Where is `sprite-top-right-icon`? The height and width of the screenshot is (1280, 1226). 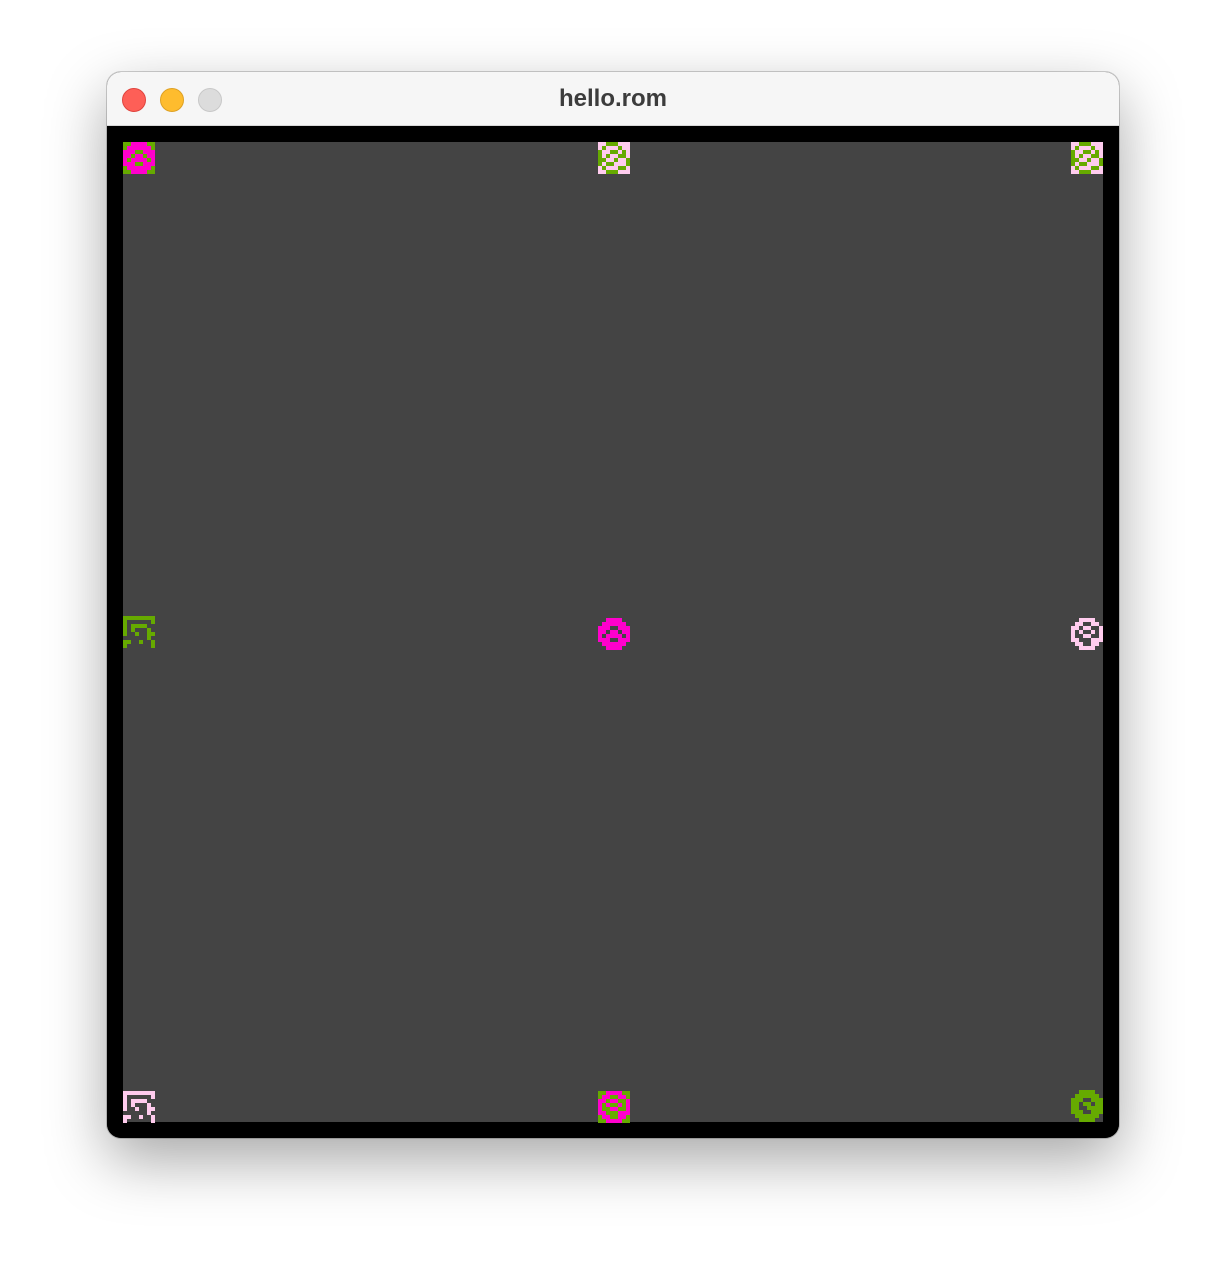
sprite-top-right-icon is located at coordinates (1087, 158).